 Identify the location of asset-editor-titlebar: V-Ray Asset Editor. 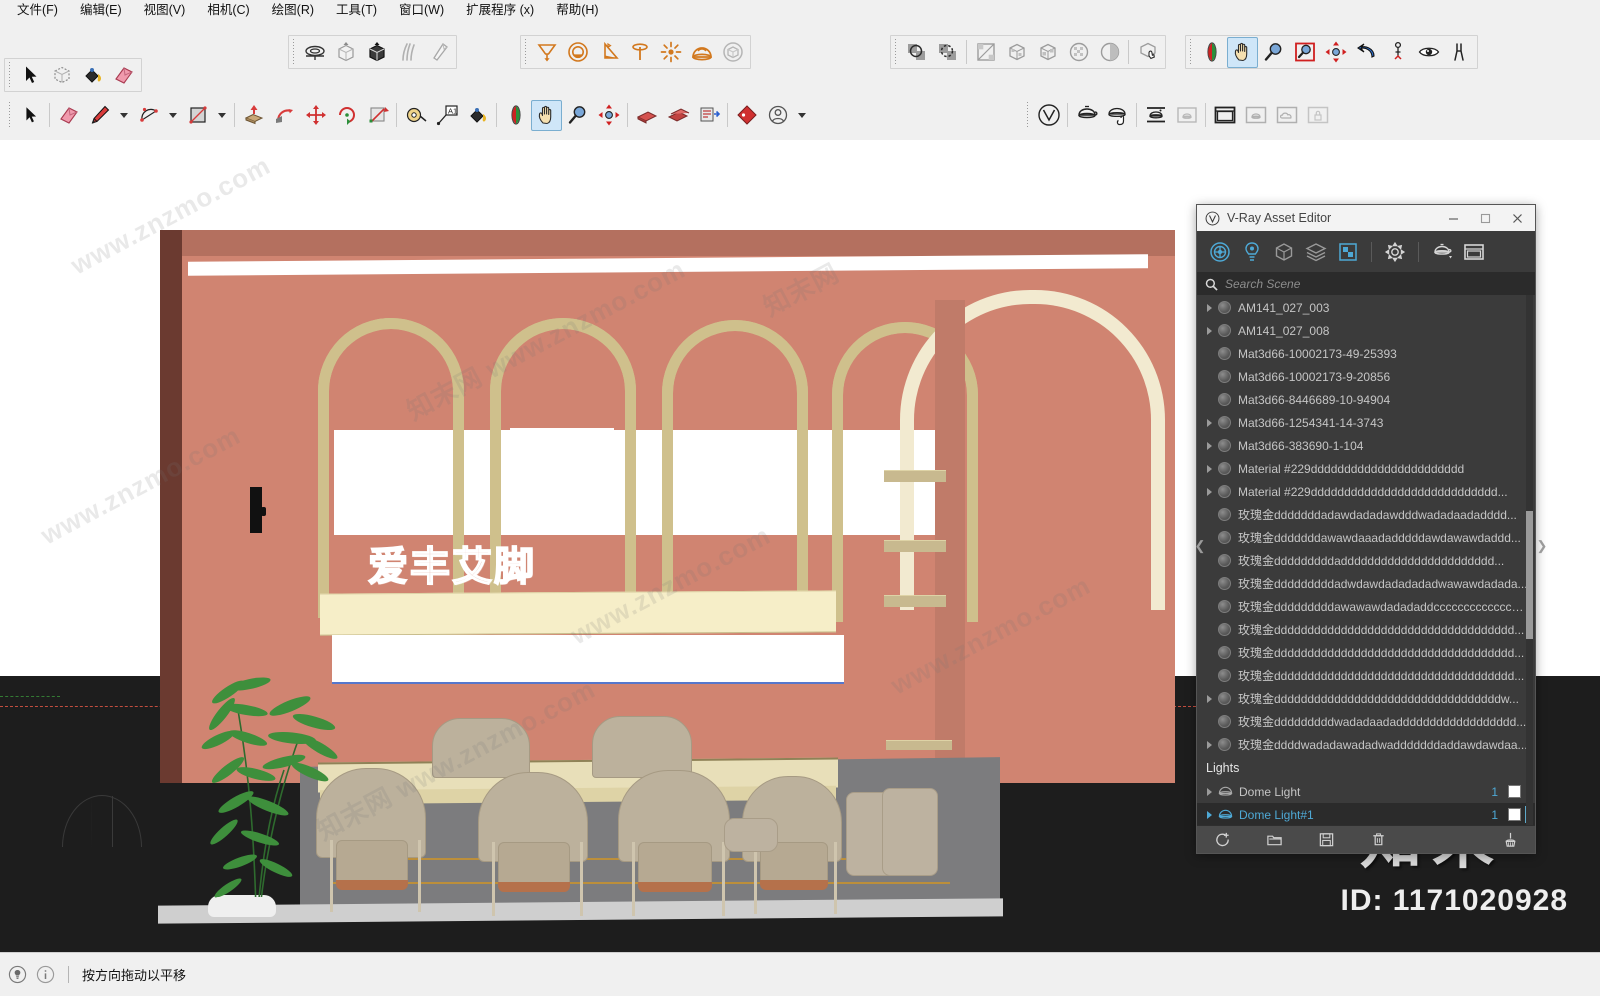
(1366, 218).